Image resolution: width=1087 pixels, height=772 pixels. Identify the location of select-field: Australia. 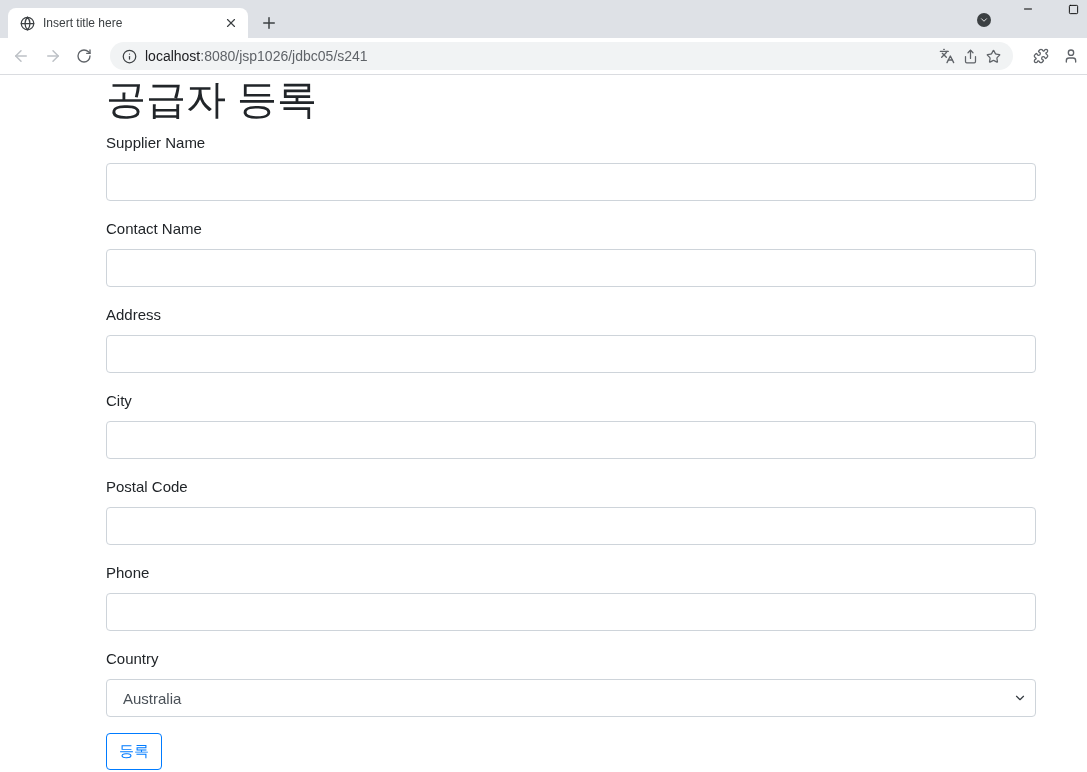
(571, 698).